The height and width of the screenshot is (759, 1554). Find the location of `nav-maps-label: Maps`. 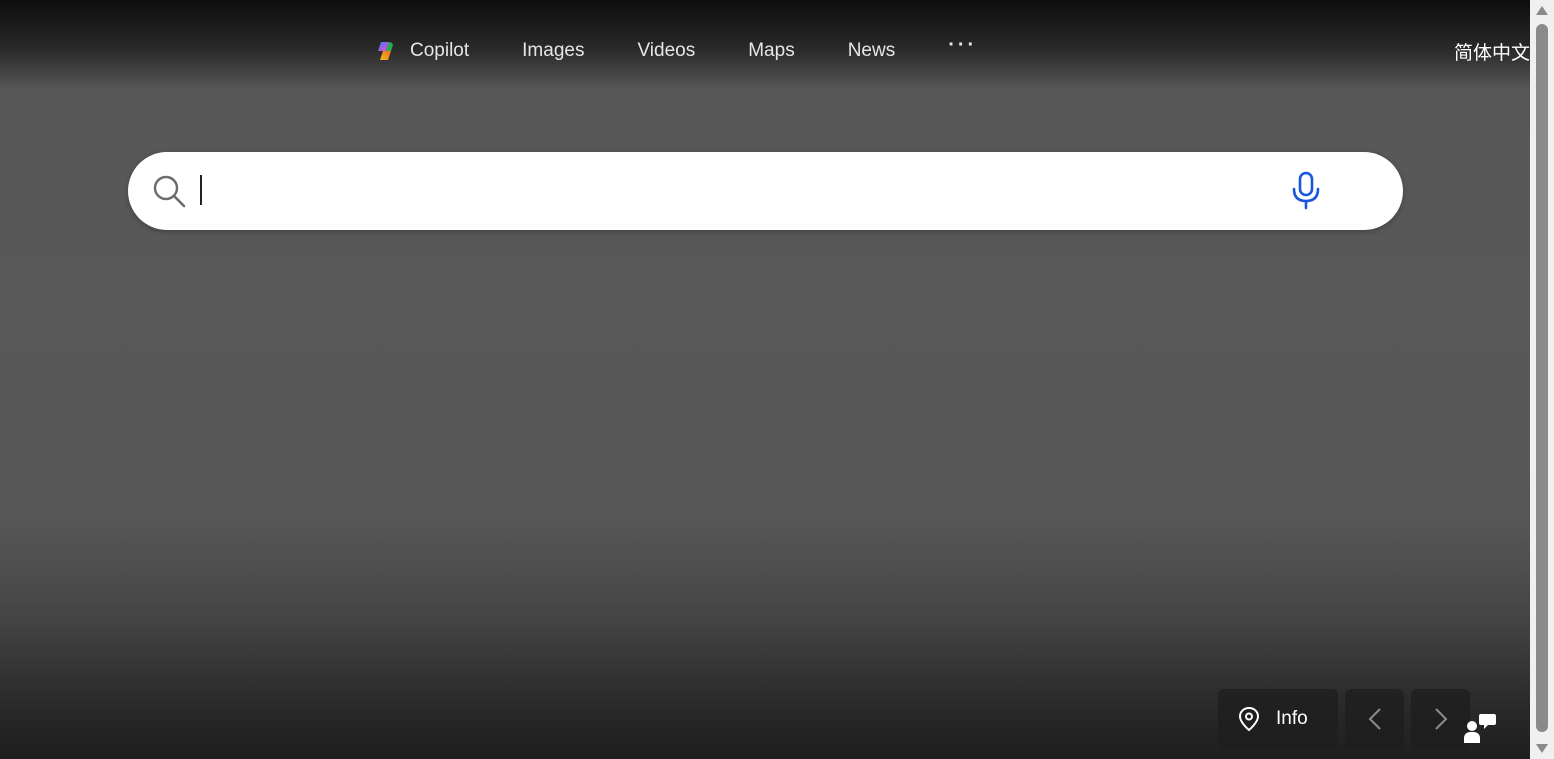

nav-maps-label: Maps is located at coordinates (771, 50).